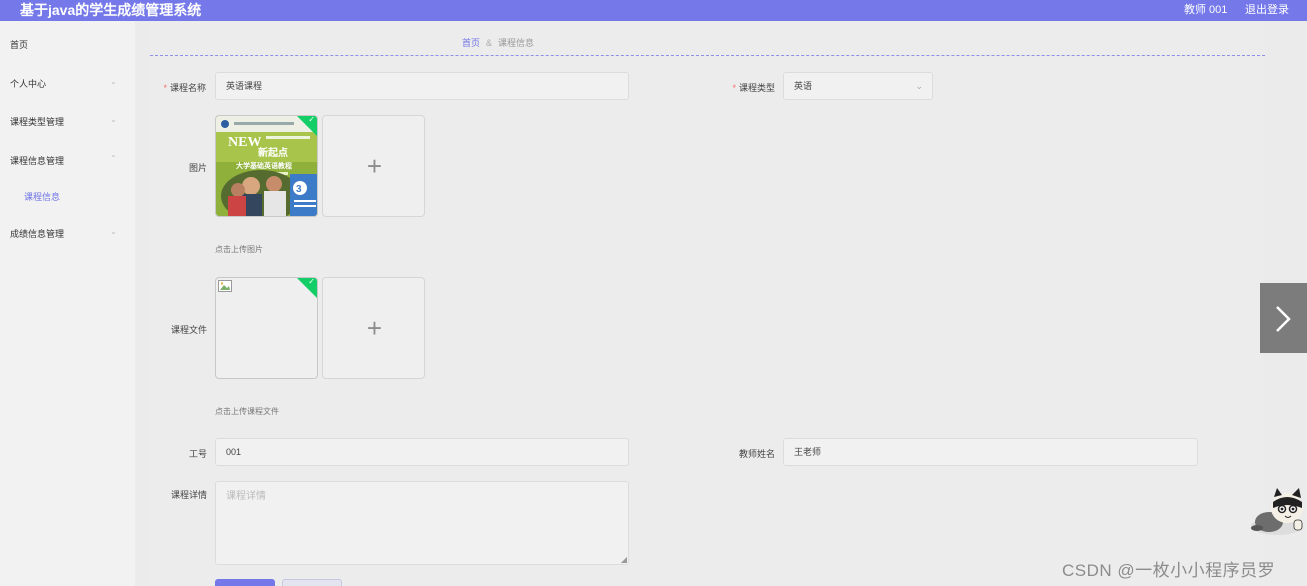  What do you see at coordinates (422, 86) in the screenshot?
I see `course-name-input: 英语课程` at bounding box center [422, 86].